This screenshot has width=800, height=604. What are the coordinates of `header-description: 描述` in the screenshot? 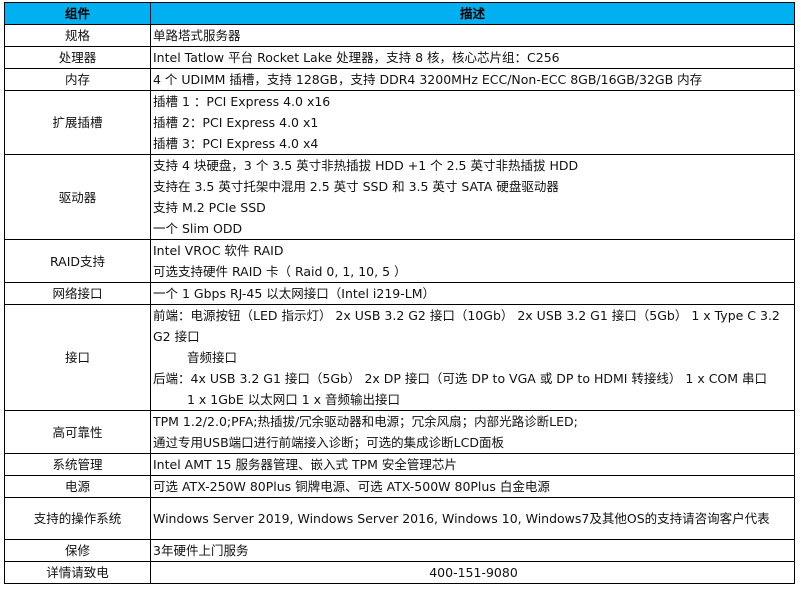 It's located at (472, 13).